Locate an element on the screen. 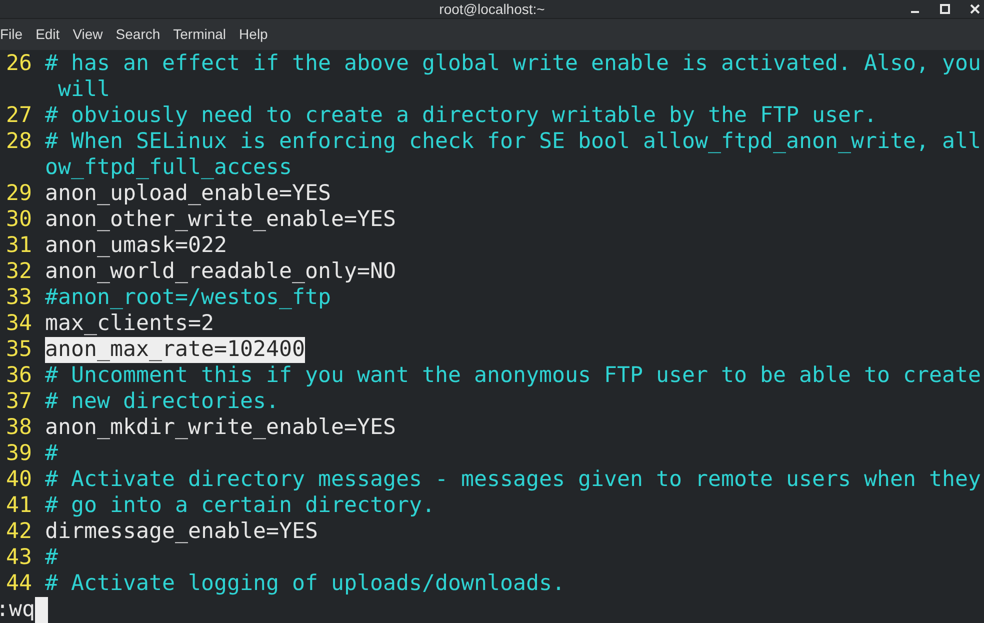  line-number: 28 is located at coordinates (19, 142).